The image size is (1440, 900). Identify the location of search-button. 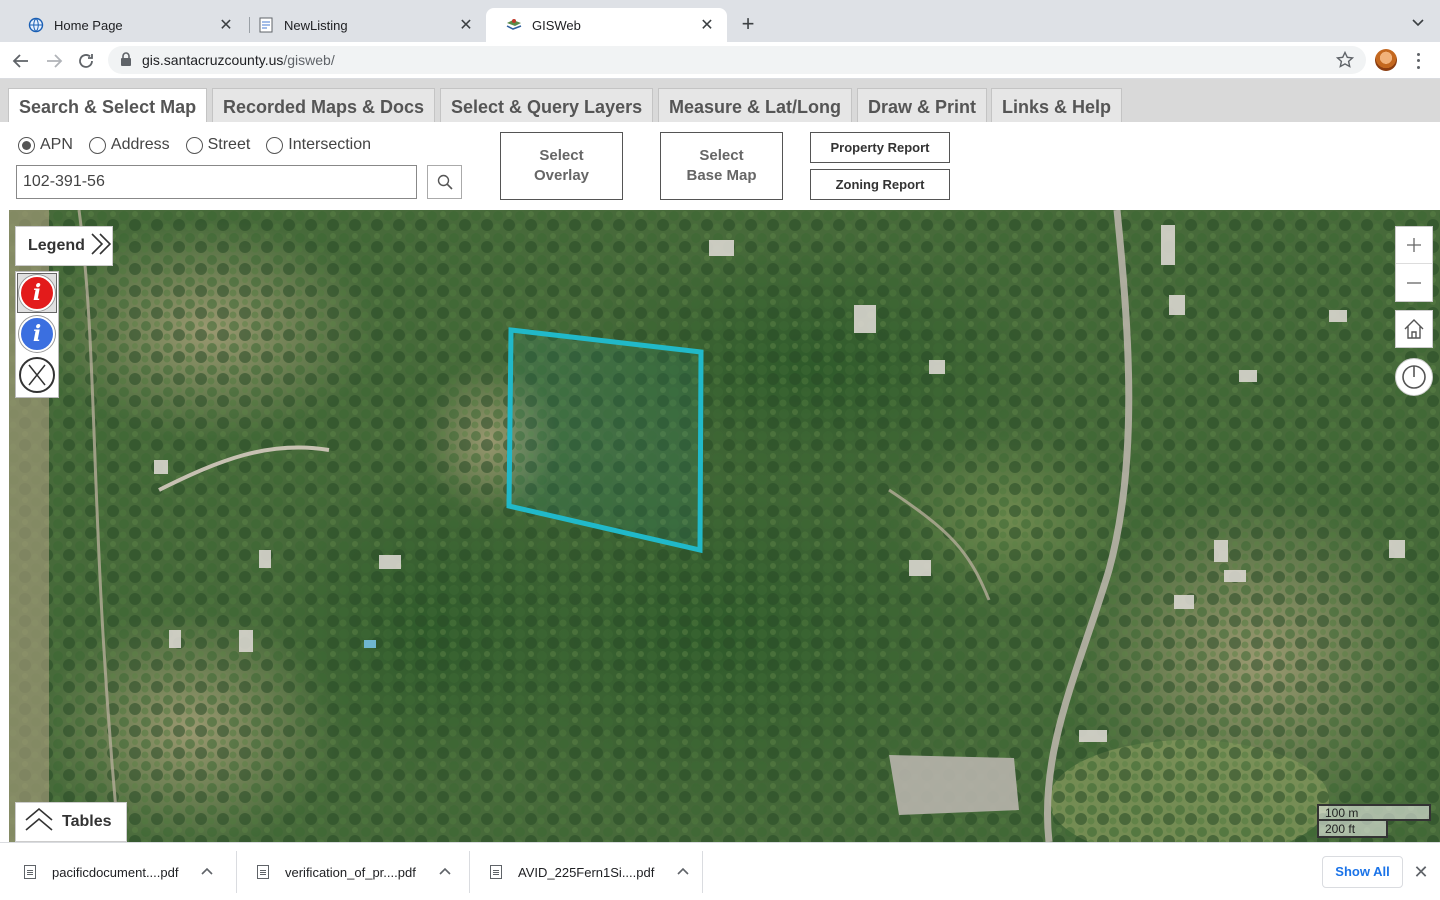
(444, 182).